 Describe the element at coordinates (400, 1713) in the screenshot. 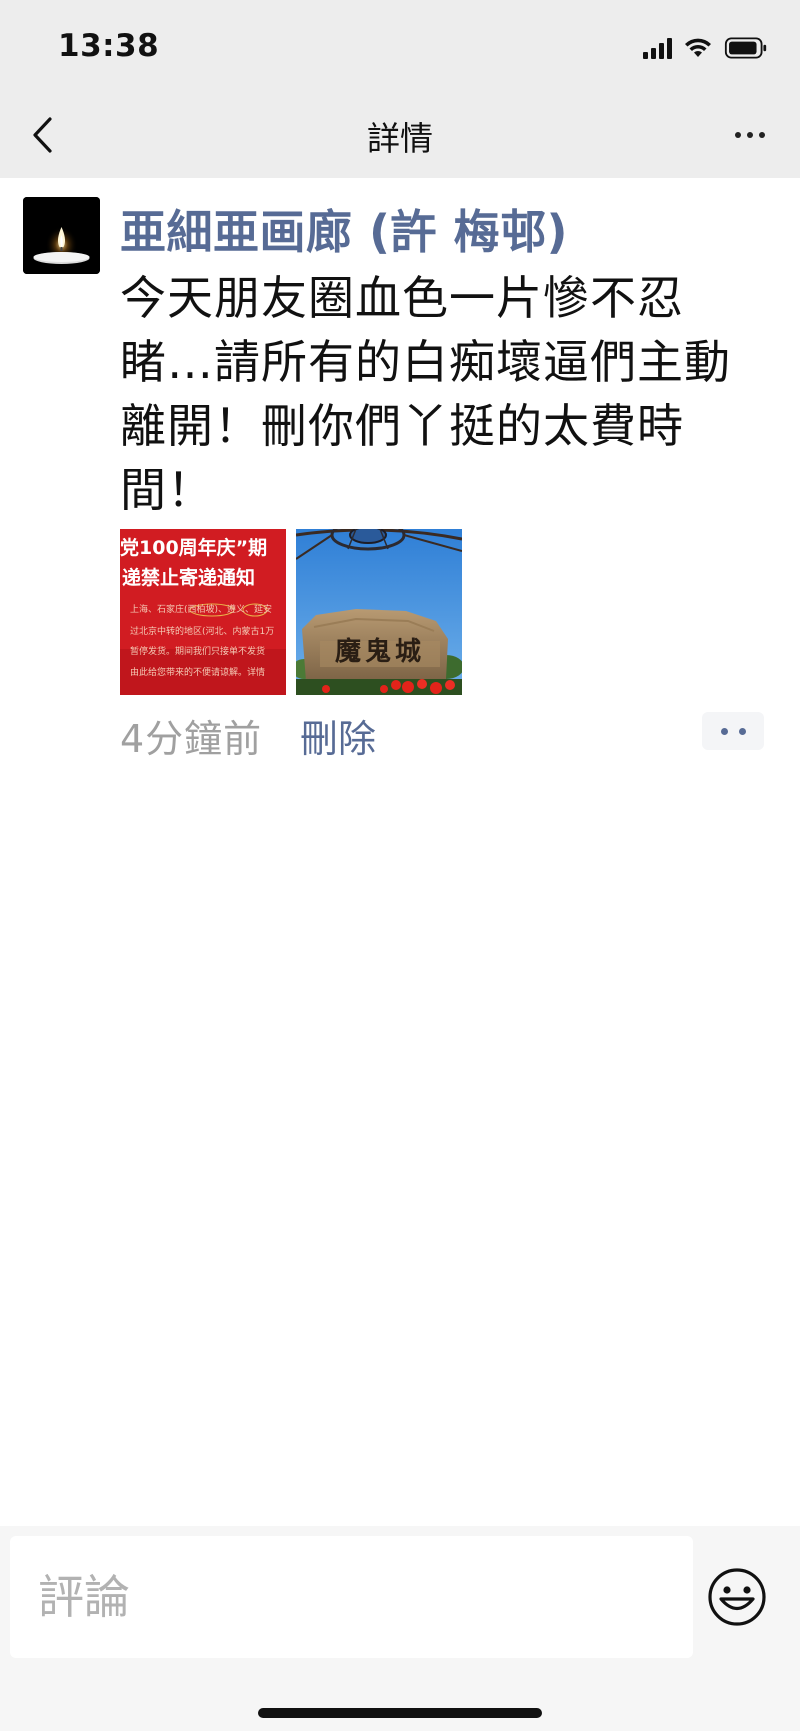

I see `home-indicator` at that location.